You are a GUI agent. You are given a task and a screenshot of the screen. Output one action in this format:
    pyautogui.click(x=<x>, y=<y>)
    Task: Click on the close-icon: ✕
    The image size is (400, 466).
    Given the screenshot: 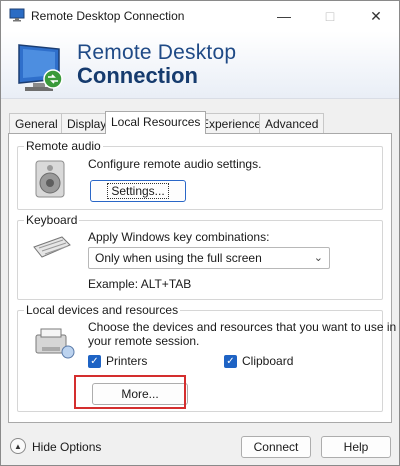 What is the action you would take?
    pyautogui.click(x=376, y=16)
    